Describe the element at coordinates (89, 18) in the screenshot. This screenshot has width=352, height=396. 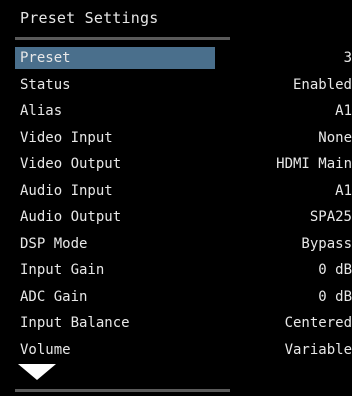
I see `screen-title: Preset Settings` at that location.